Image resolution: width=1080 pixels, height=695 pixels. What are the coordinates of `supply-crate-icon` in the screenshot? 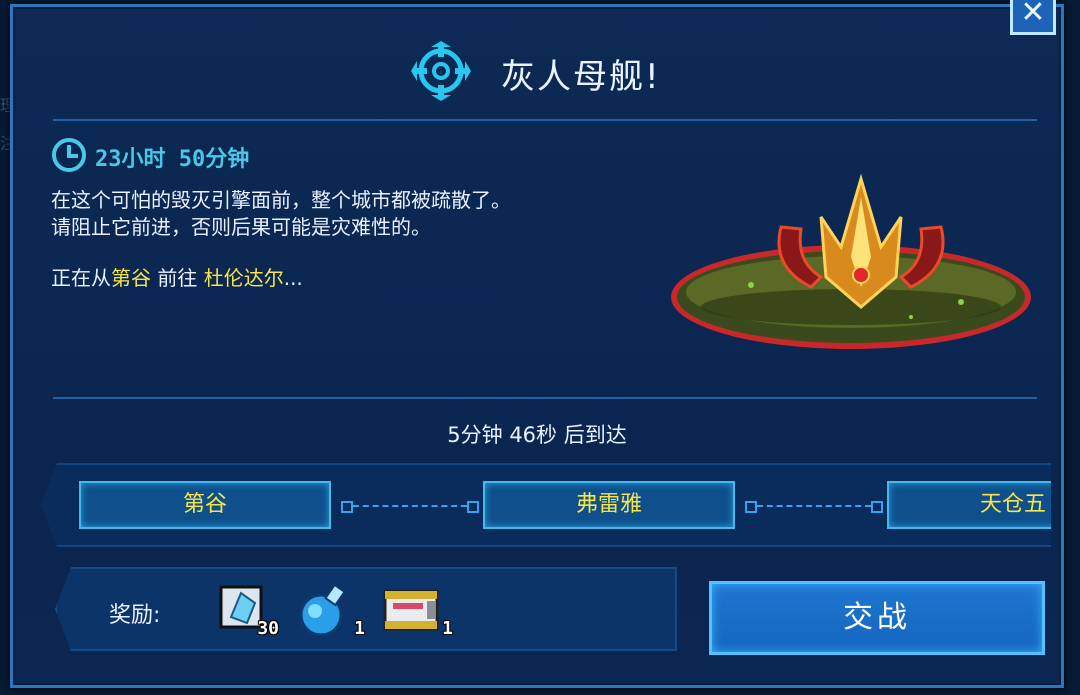 It's located at (411, 610).